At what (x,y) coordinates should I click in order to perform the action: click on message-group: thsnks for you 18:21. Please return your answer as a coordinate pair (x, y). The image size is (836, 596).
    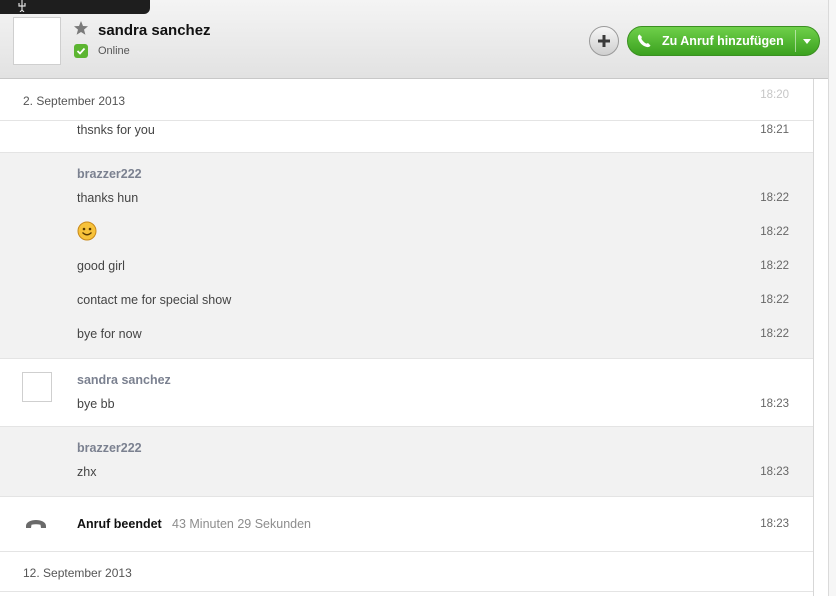
    Looking at the image, I should click on (406, 137).